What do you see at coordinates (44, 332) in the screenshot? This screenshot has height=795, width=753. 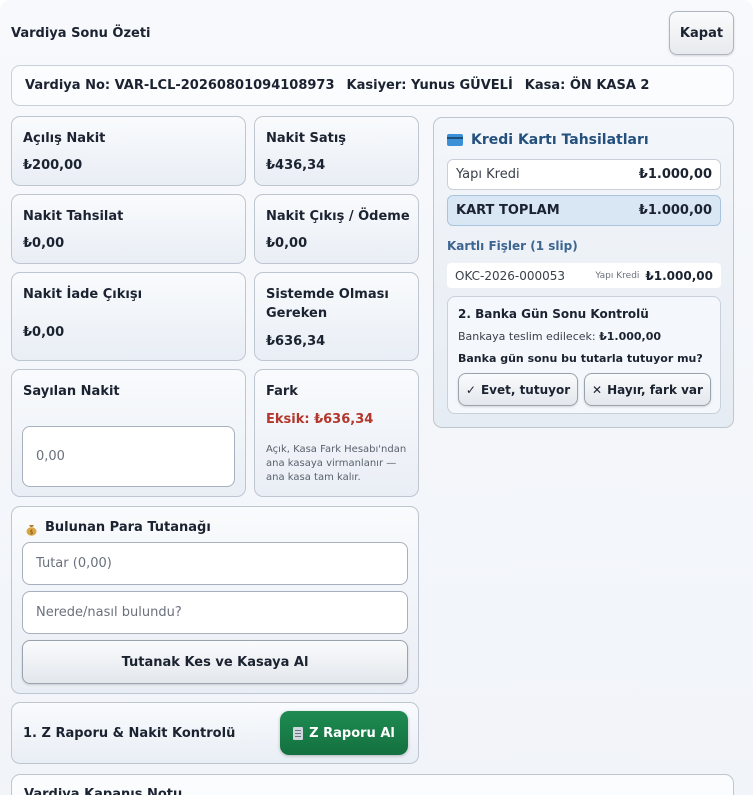 I see `cash-refund-value: ₺0,00` at bounding box center [44, 332].